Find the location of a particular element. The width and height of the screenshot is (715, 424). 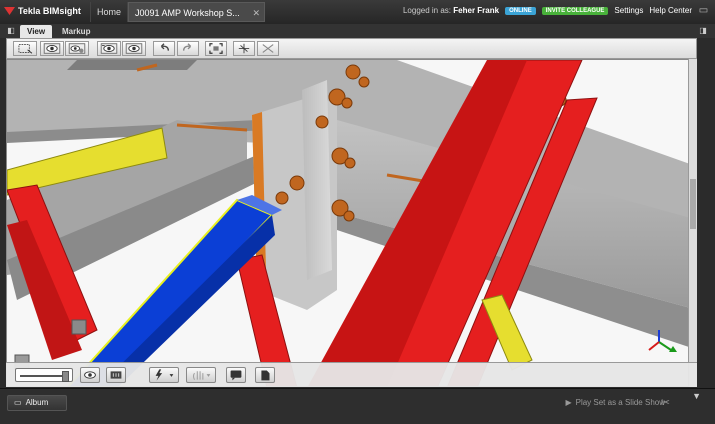

album-icon: ▭ is located at coordinates (18, 402).